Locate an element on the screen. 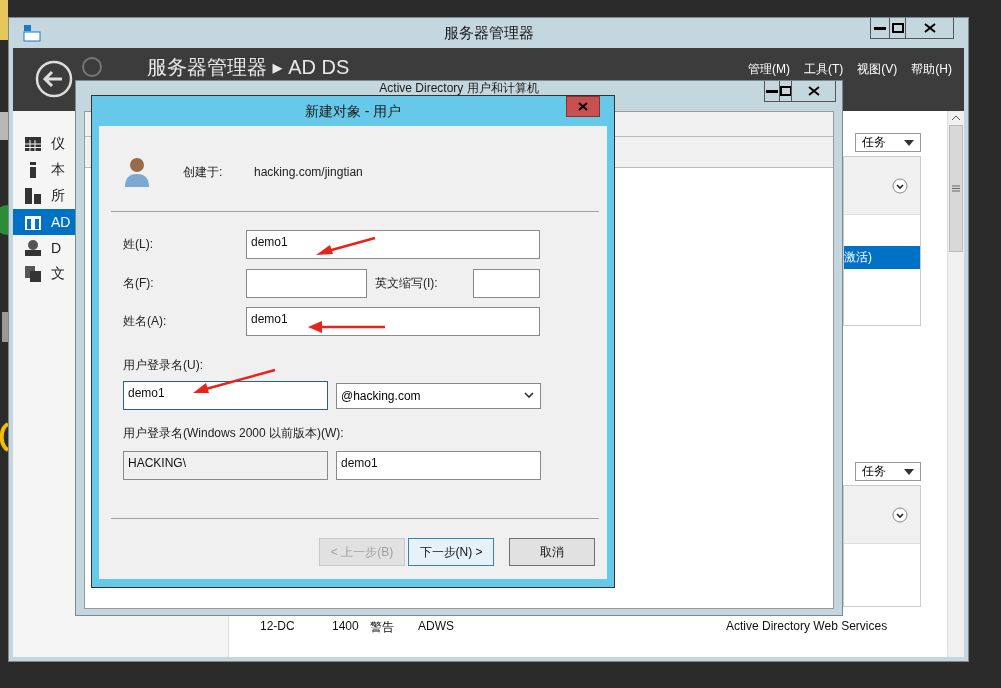 Image resolution: width=1001 pixels, height=688 pixels. table-cell-text: 12-DC is located at coordinates (278, 626).